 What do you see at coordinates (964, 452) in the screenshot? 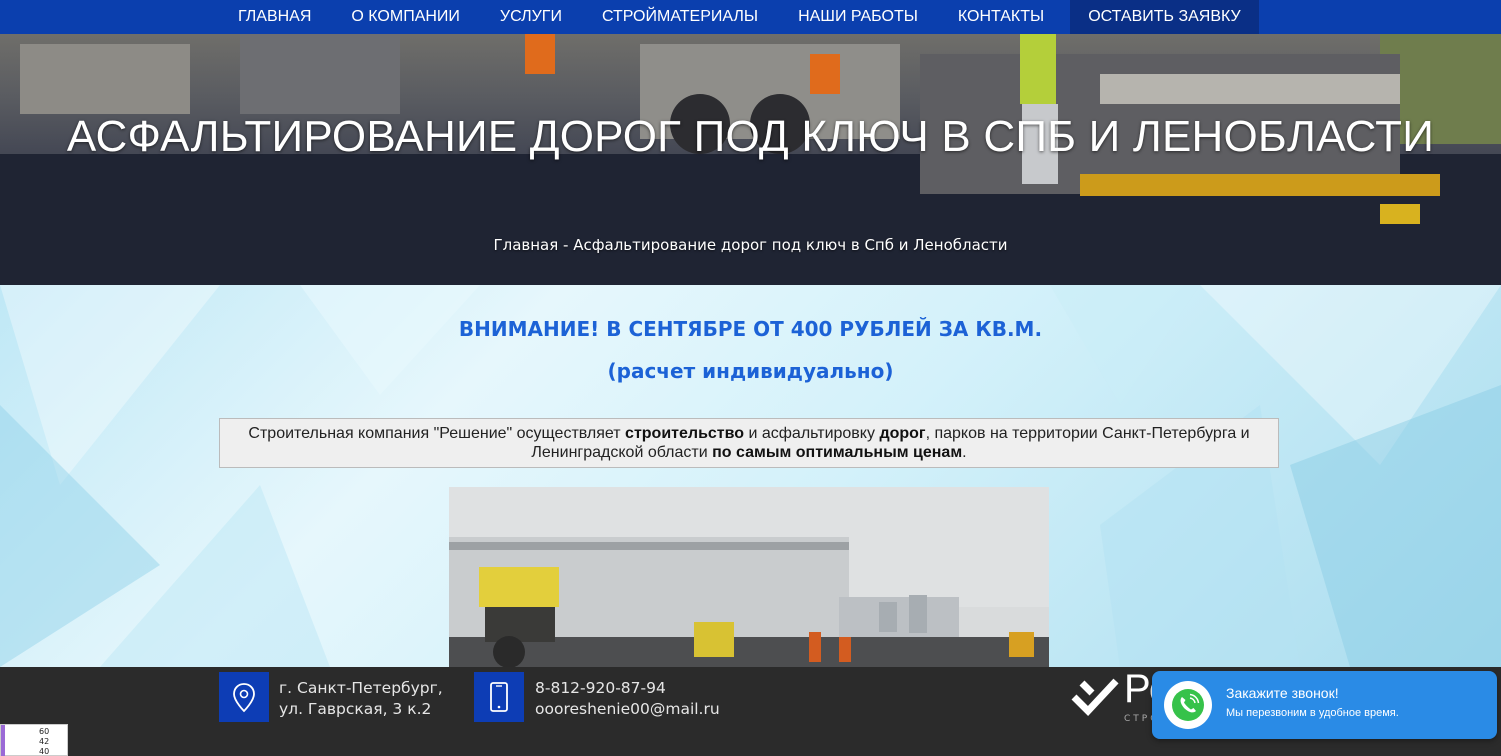
I see `intro-text-4: .` at bounding box center [964, 452].